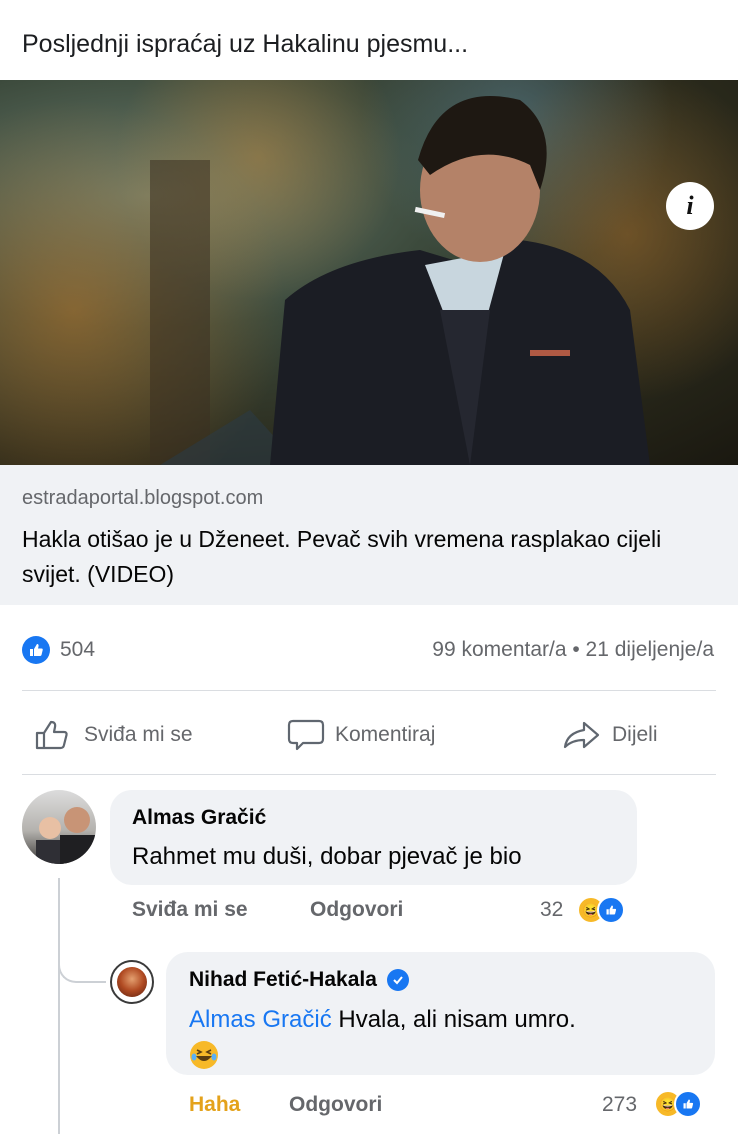 The height and width of the screenshot is (1134, 738). What do you see at coordinates (581, 735) in the screenshot?
I see `share-icon` at bounding box center [581, 735].